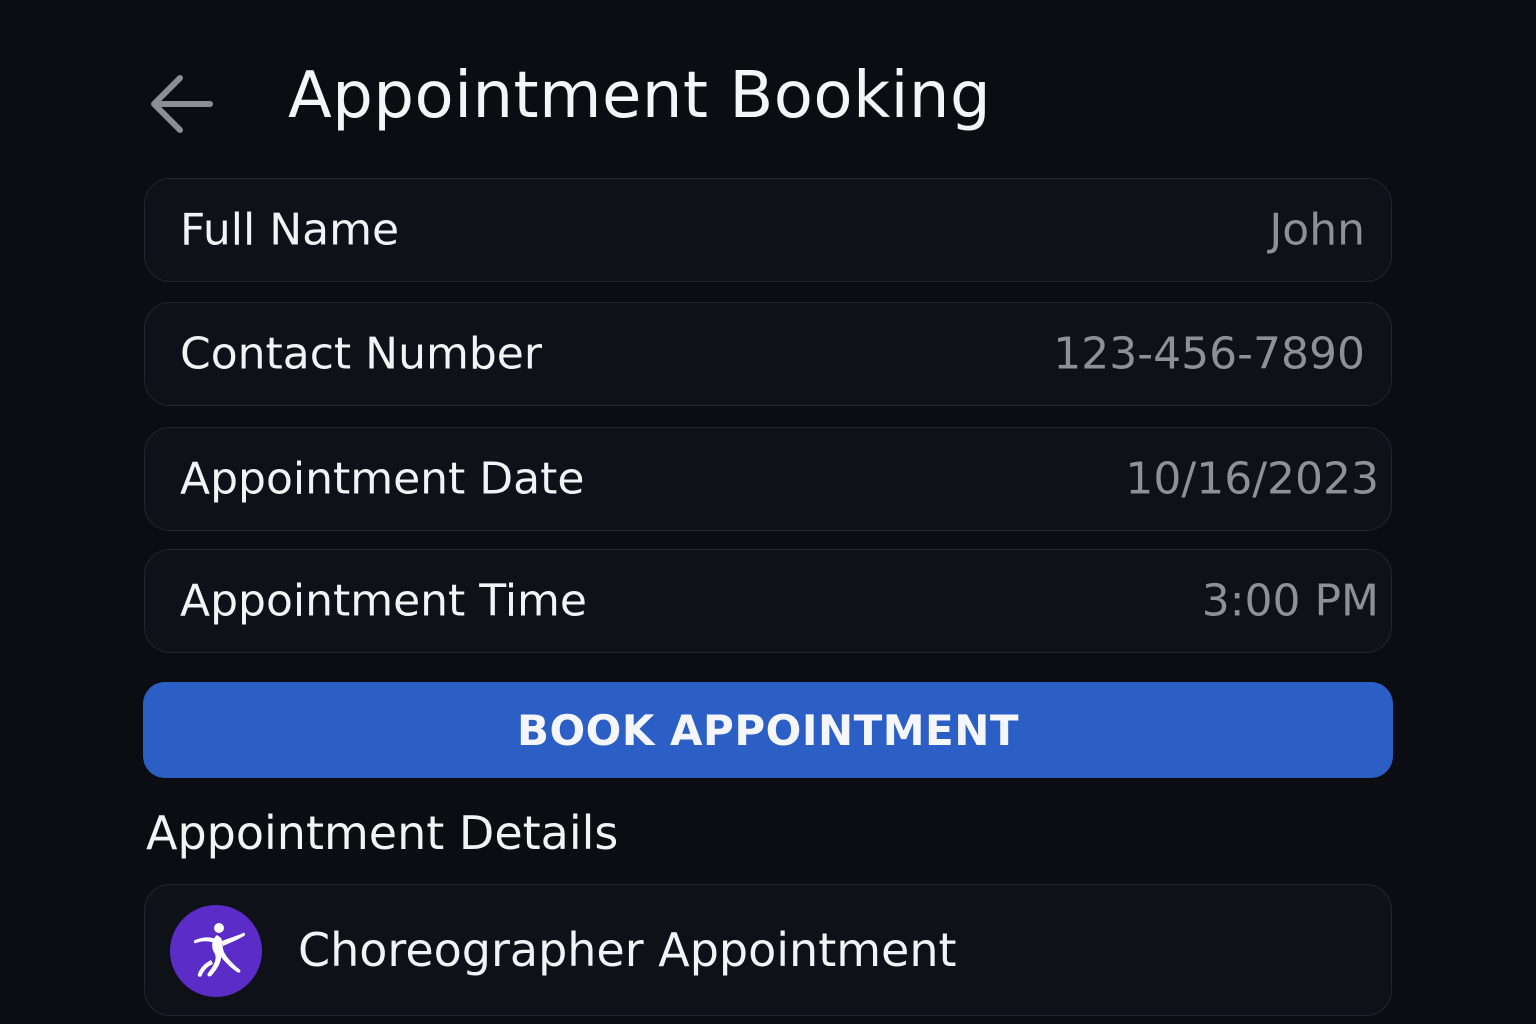 The width and height of the screenshot is (1536, 1024). I want to click on appointment-time-label: Appointment Time, so click(383, 601).